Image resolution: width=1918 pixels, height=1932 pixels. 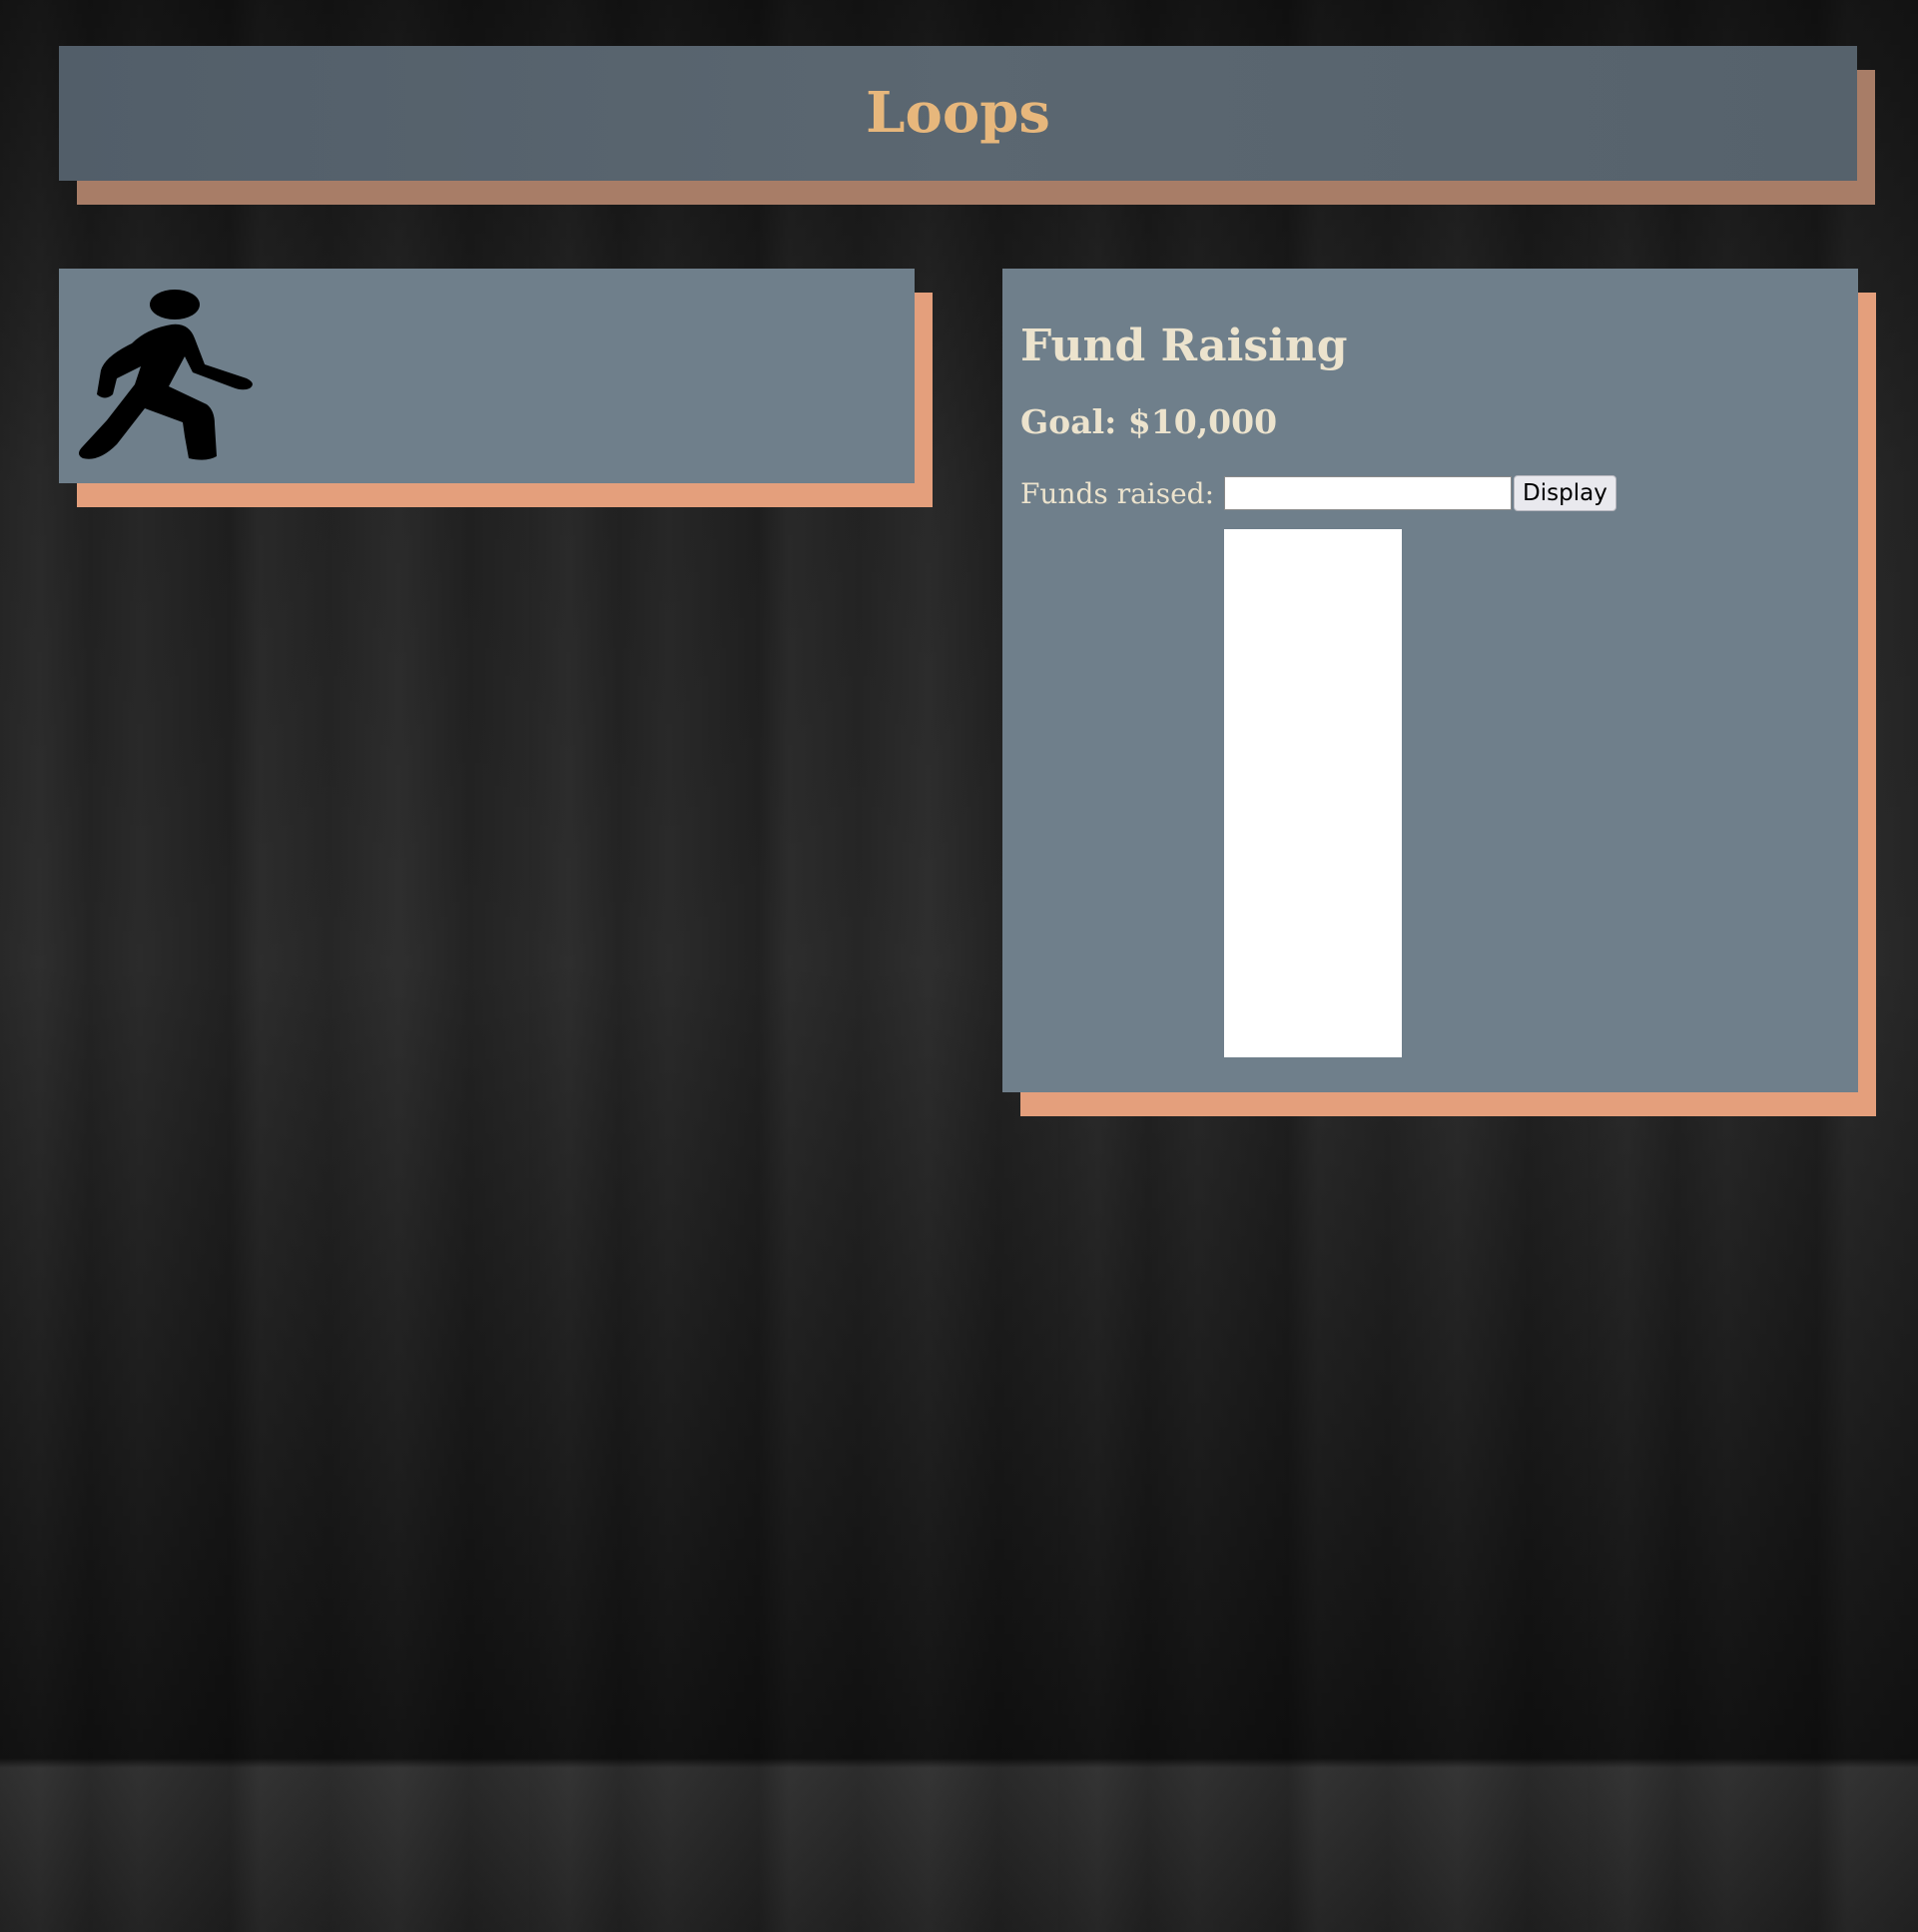 I want to click on page-title: Loops, so click(x=958, y=113).